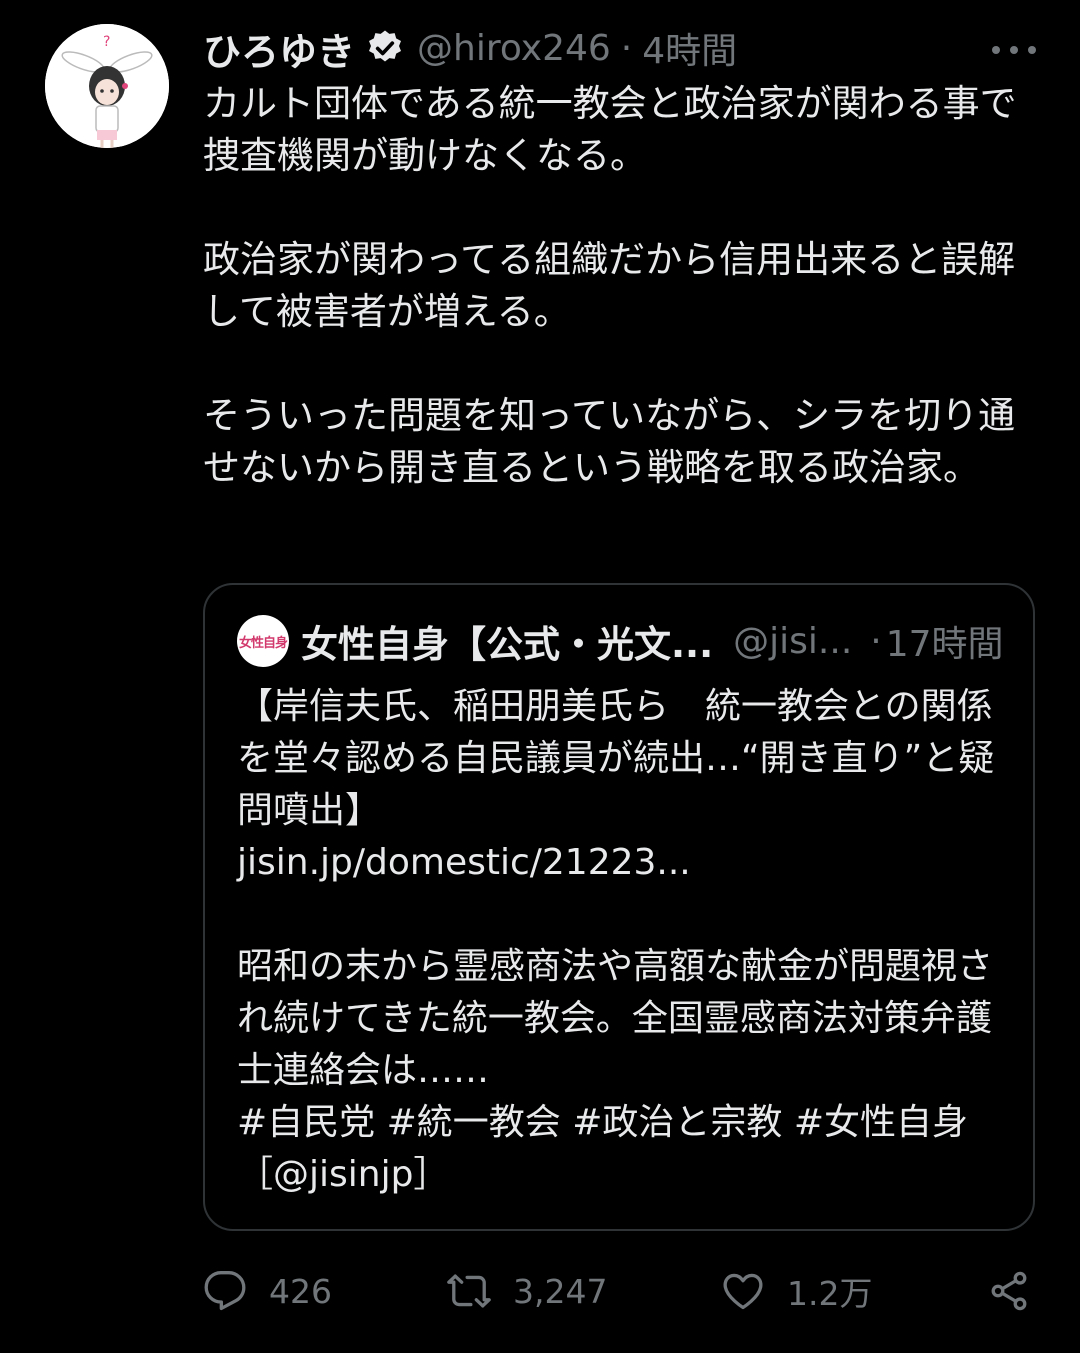 This screenshot has height=1353, width=1080. Describe the element at coordinates (624, 1175) in the screenshot. I see `quoted-mention: ［@jisinjp］` at that location.